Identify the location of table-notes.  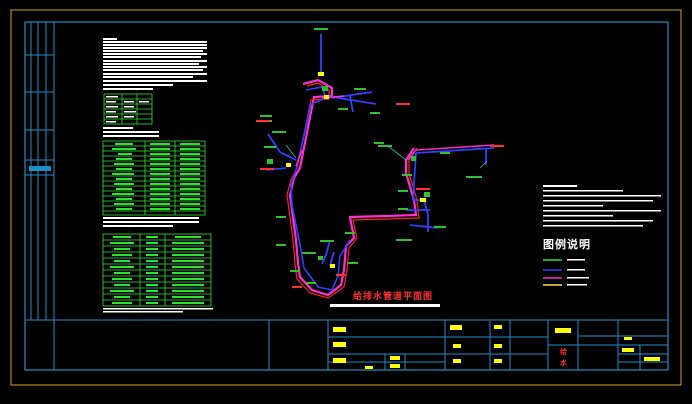
(151, 222).